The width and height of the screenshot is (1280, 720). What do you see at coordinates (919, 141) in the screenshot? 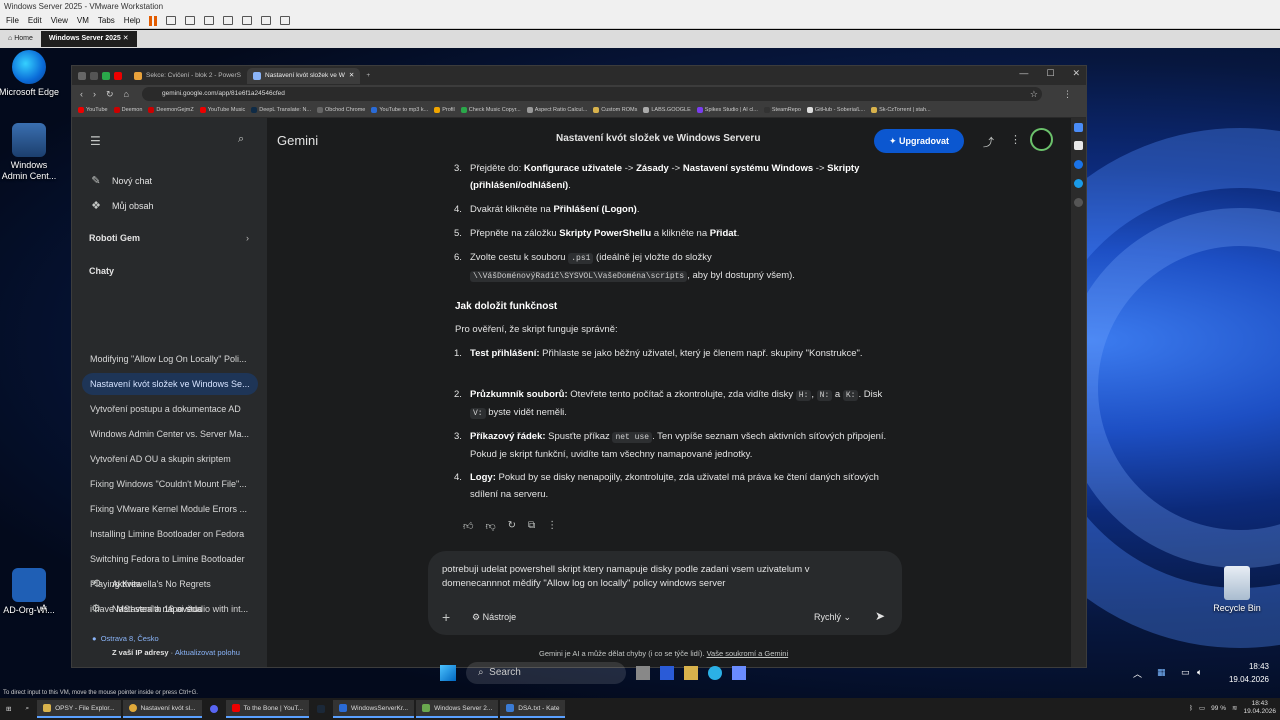
I see `upgrade-button: ✦ Upgradovat` at bounding box center [919, 141].